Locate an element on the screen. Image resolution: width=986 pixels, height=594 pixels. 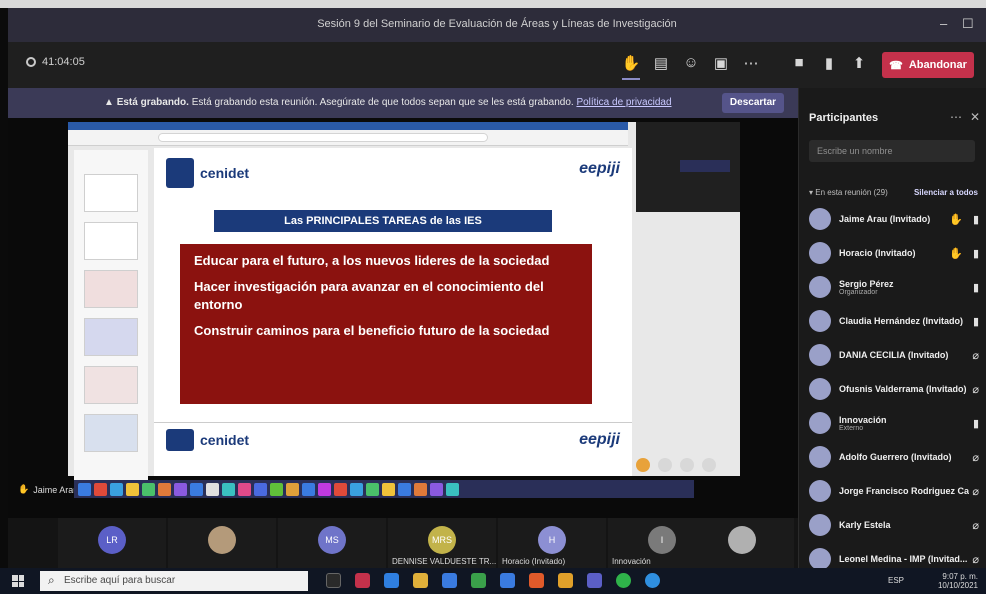
mute-all-button: Silenciar a todos is located at coordinates (946, 192).